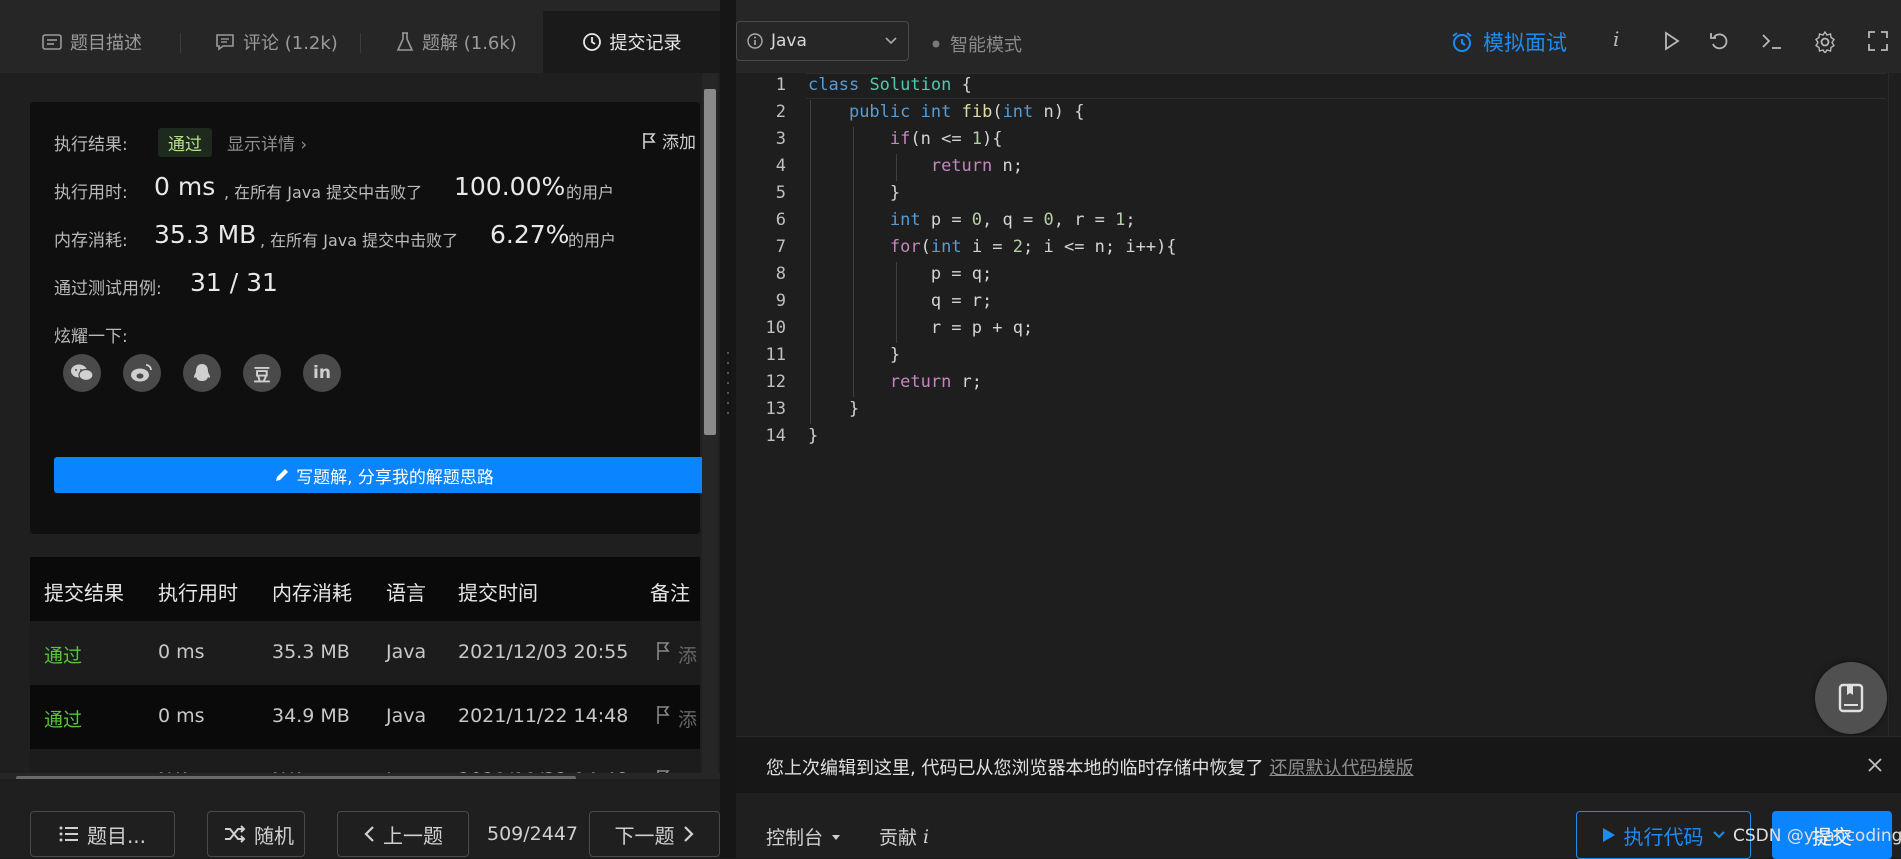  Describe the element at coordinates (780, 247) in the screenshot. I see `line-number: 7` at that location.